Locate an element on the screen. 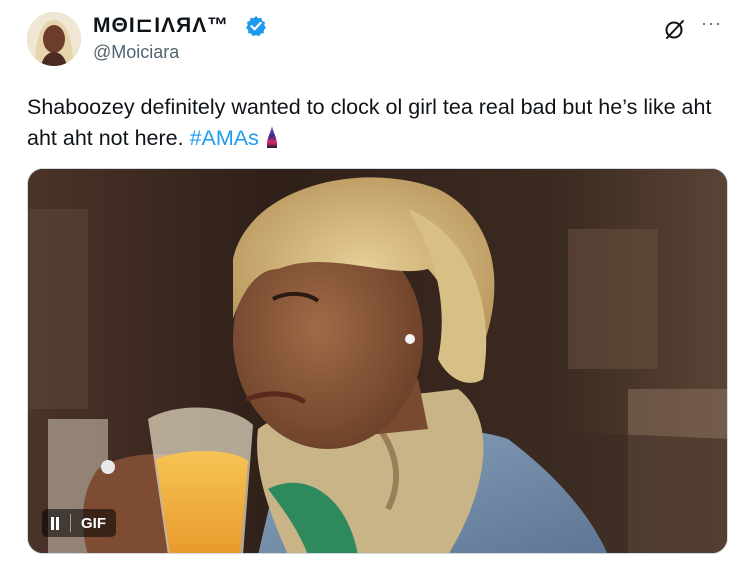 The height and width of the screenshot is (584, 743). gif-badge-divider is located at coordinates (70, 523).